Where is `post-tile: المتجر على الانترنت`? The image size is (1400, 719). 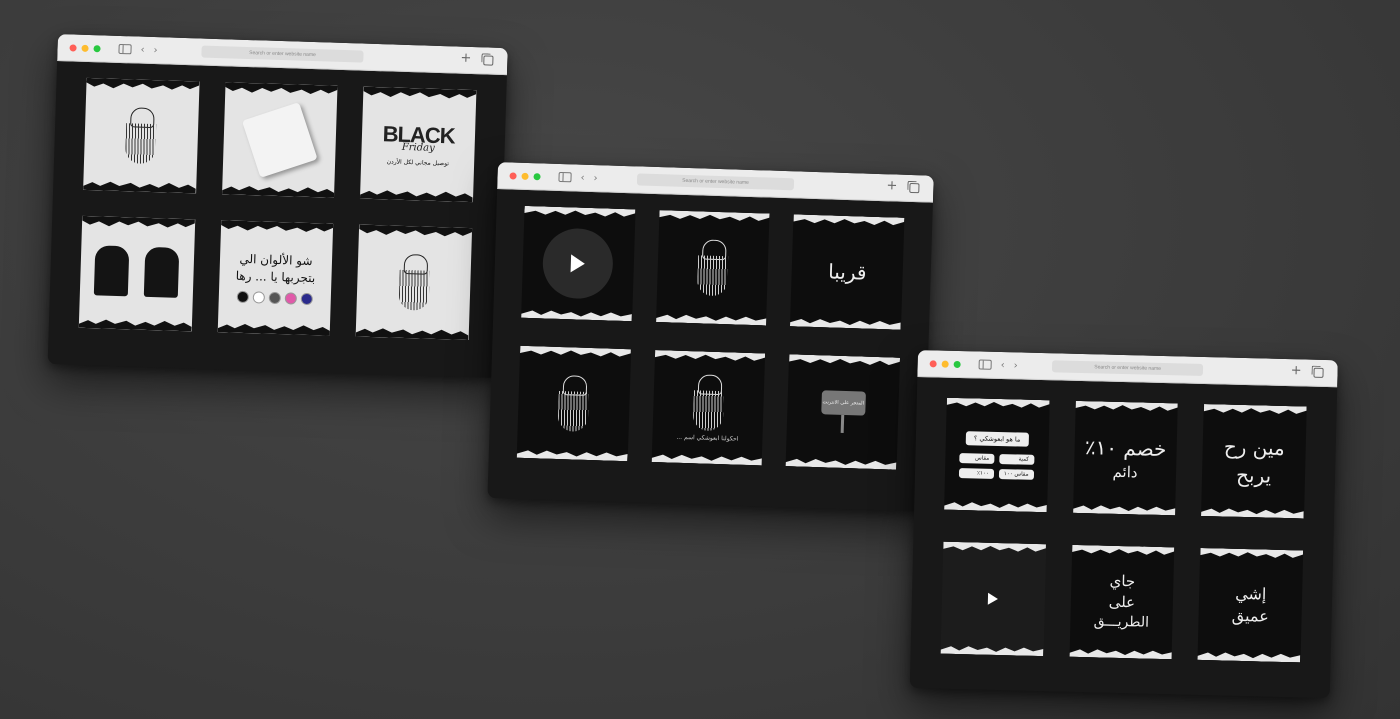 post-tile: المتجر على الانترنت is located at coordinates (843, 412).